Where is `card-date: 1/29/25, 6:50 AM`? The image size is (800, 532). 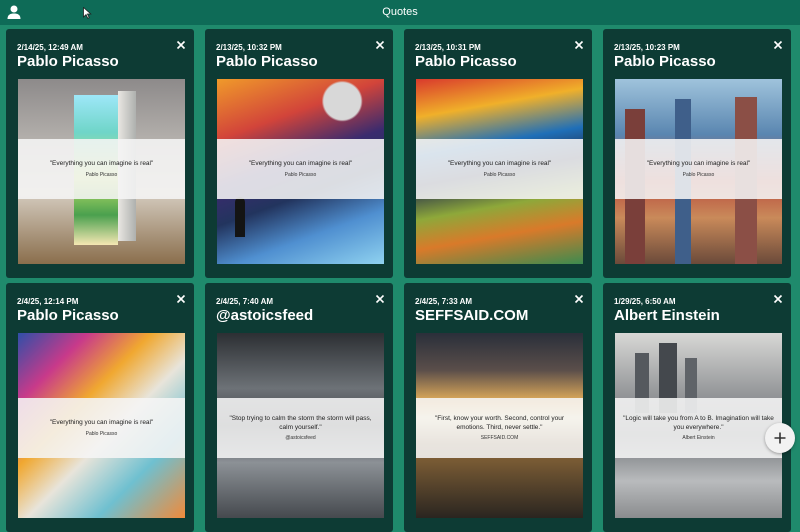
card-date: 1/29/25, 6:50 AM is located at coordinates (645, 301).